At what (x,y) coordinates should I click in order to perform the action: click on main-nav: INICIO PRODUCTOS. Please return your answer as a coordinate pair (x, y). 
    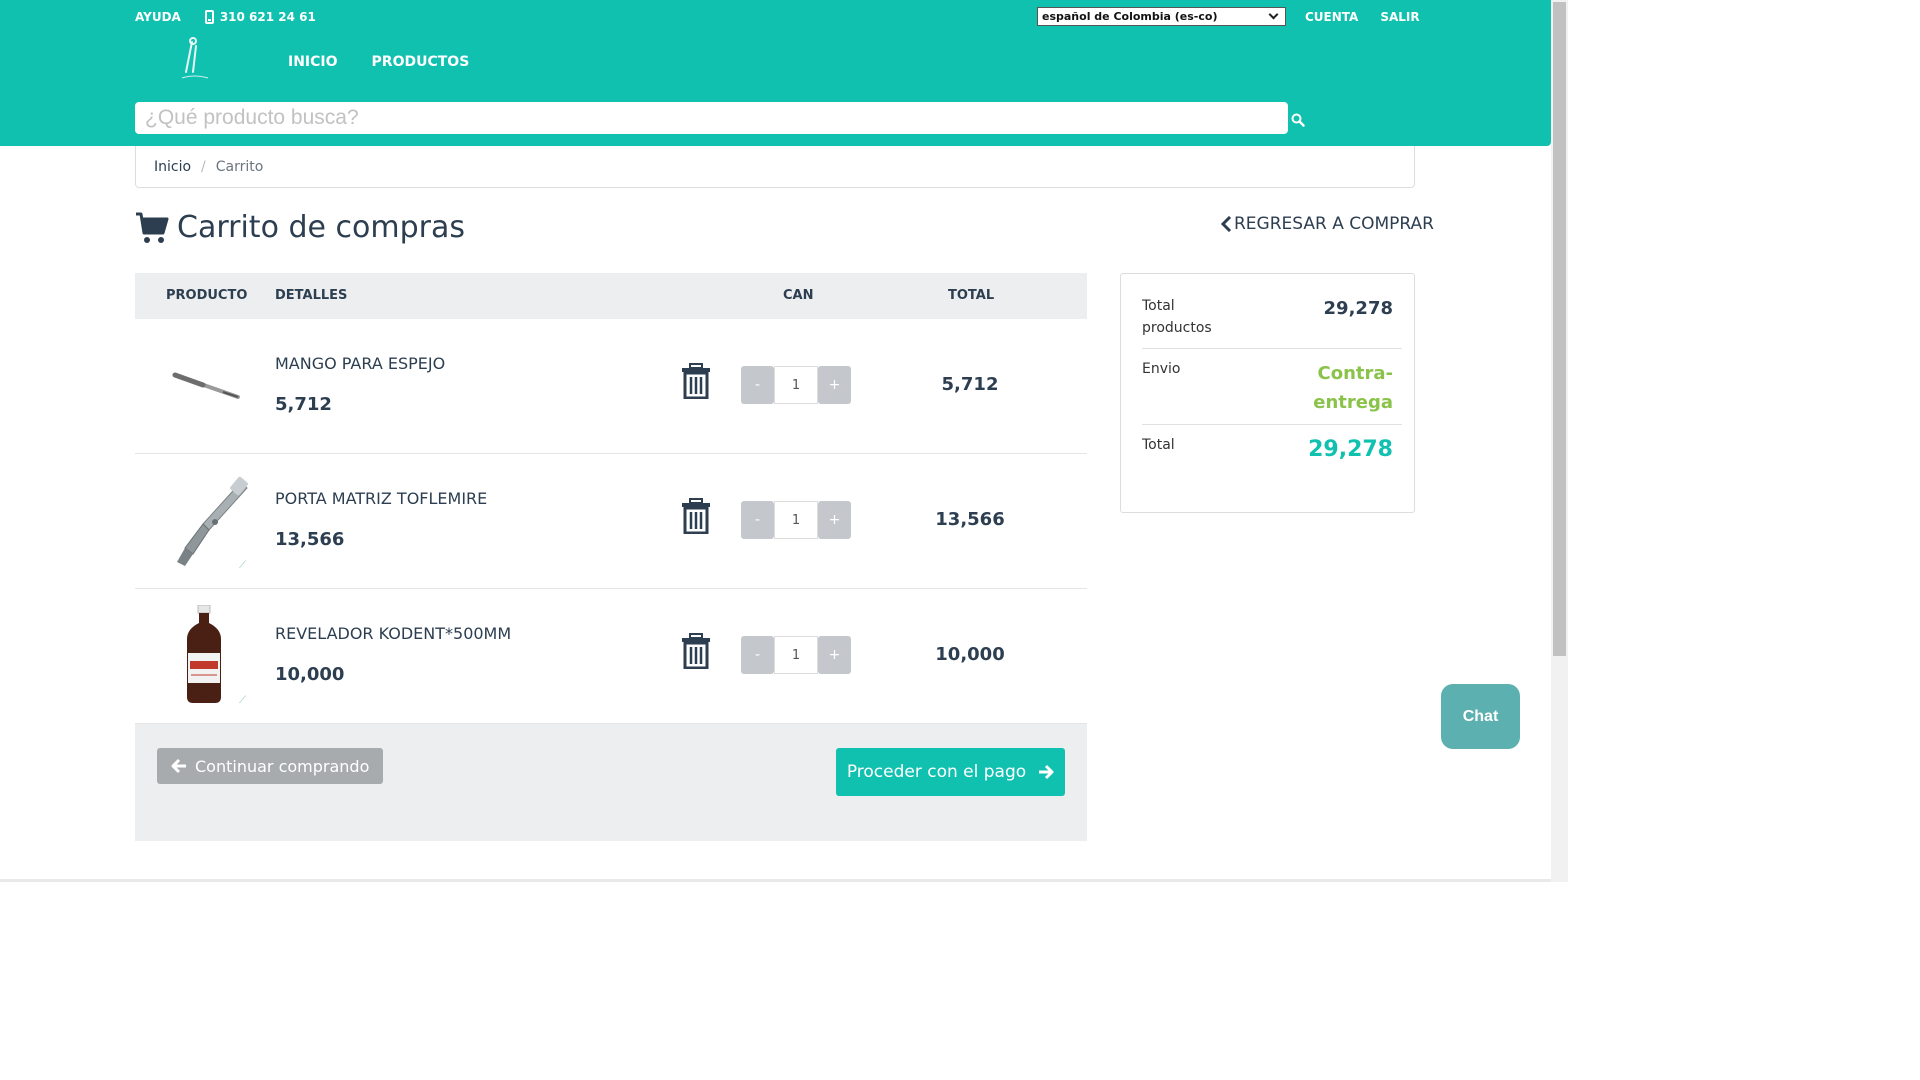
    Looking at the image, I should click on (378, 62).